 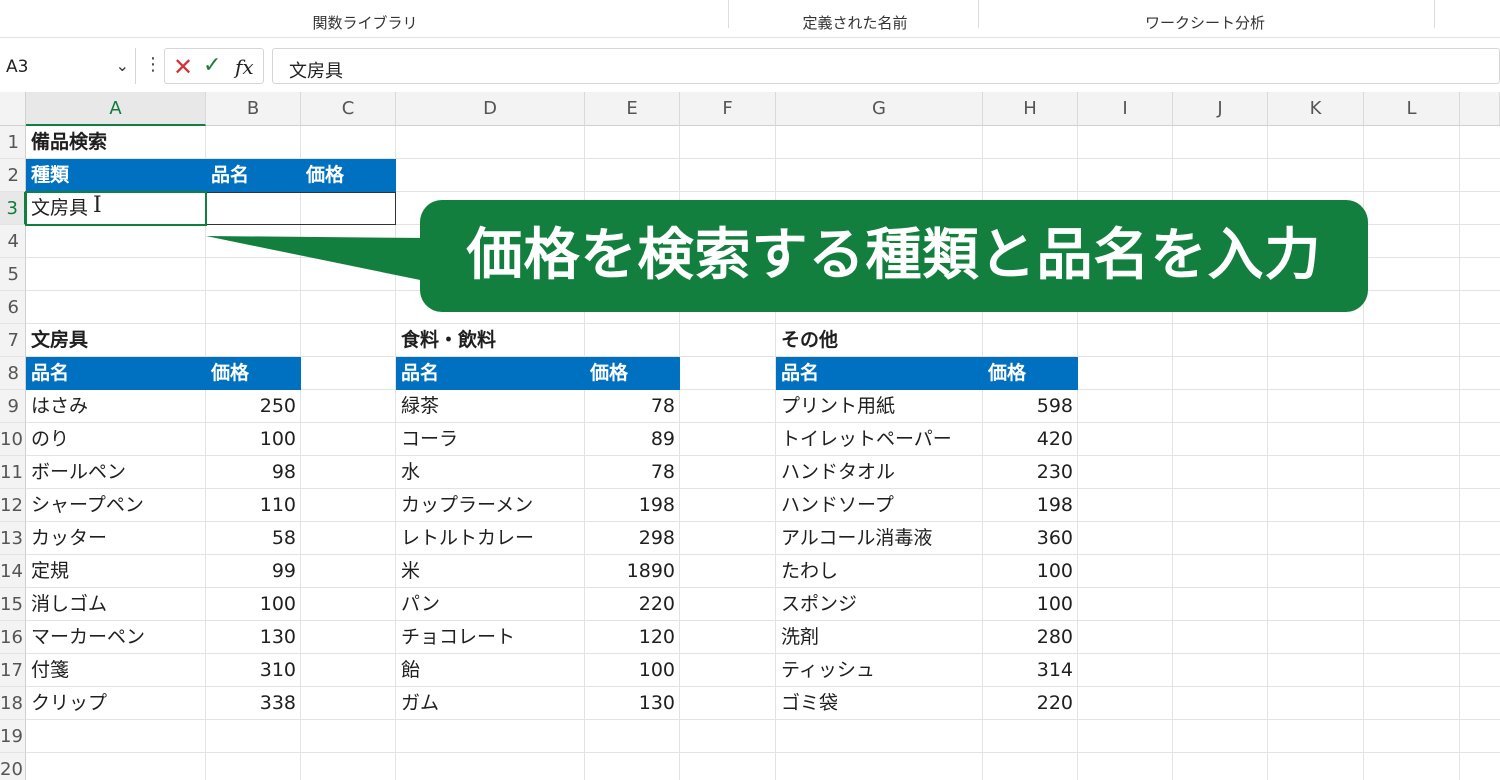 I want to click on row-header-19: 19, so click(x=13, y=736).